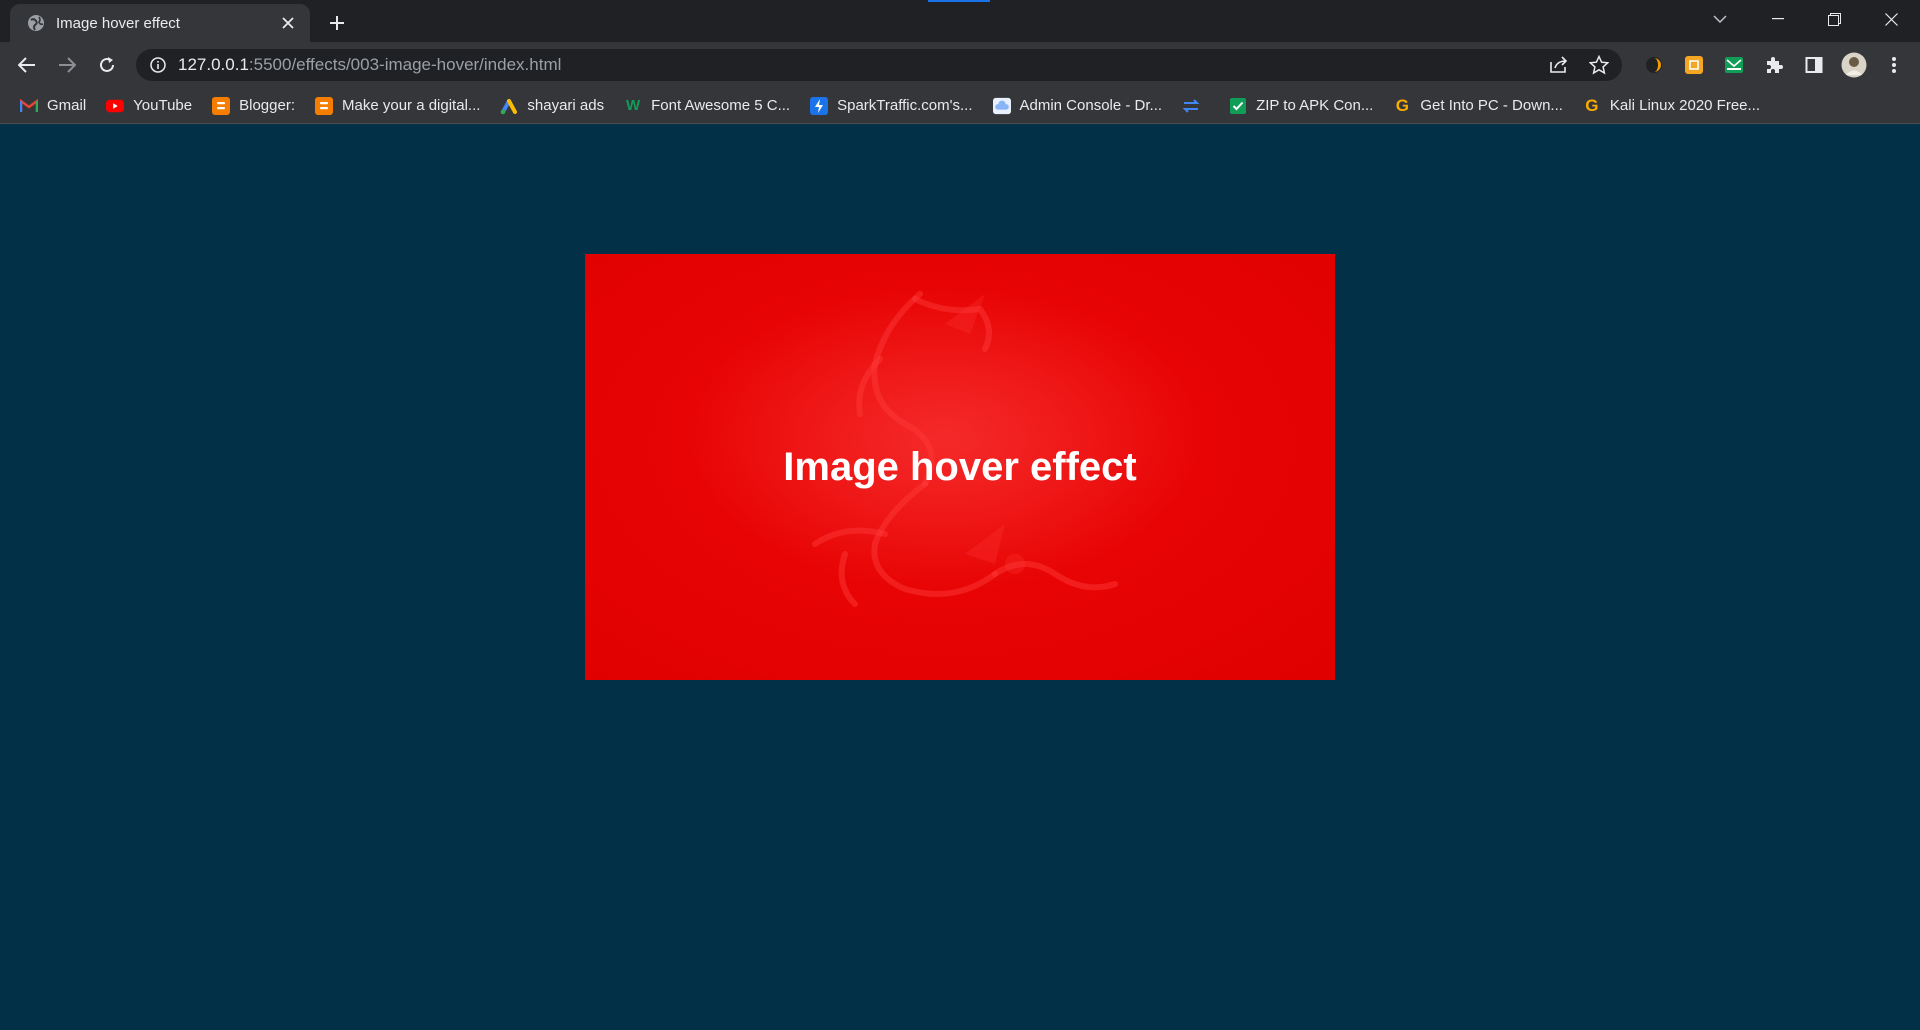  I want to click on extension-orange-box-icon, so click(1694, 65).